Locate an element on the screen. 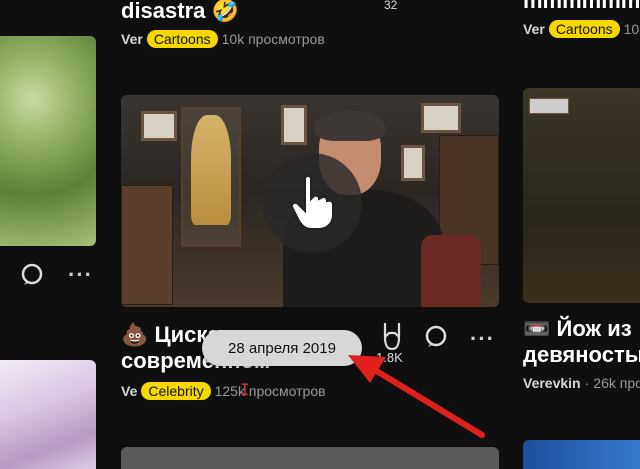 The height and width of the screenshot is (469, 640). video-meta-top: Ver Cartoons 10k просмотров is located at coordinates (223, 39).